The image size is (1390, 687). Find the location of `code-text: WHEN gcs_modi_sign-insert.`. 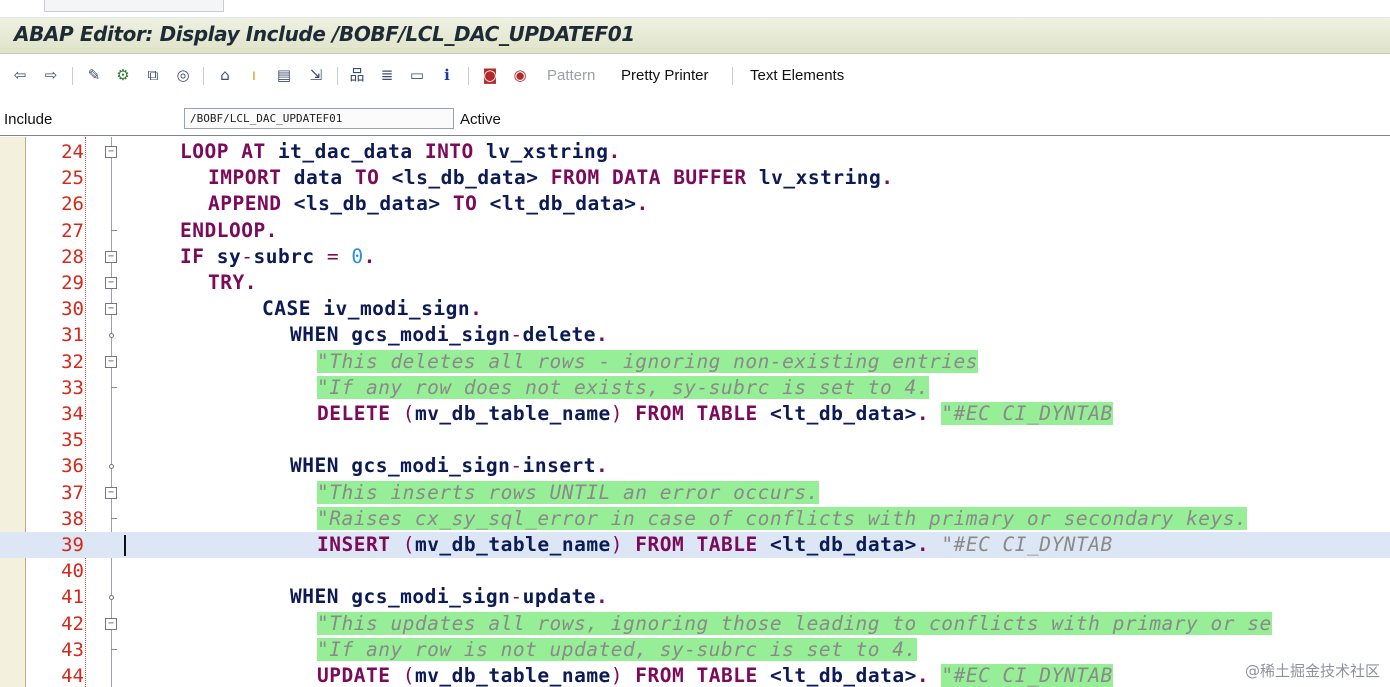

code-text: WHEN gcs_modi_sign-insert. is located at coordinates (449, 466).